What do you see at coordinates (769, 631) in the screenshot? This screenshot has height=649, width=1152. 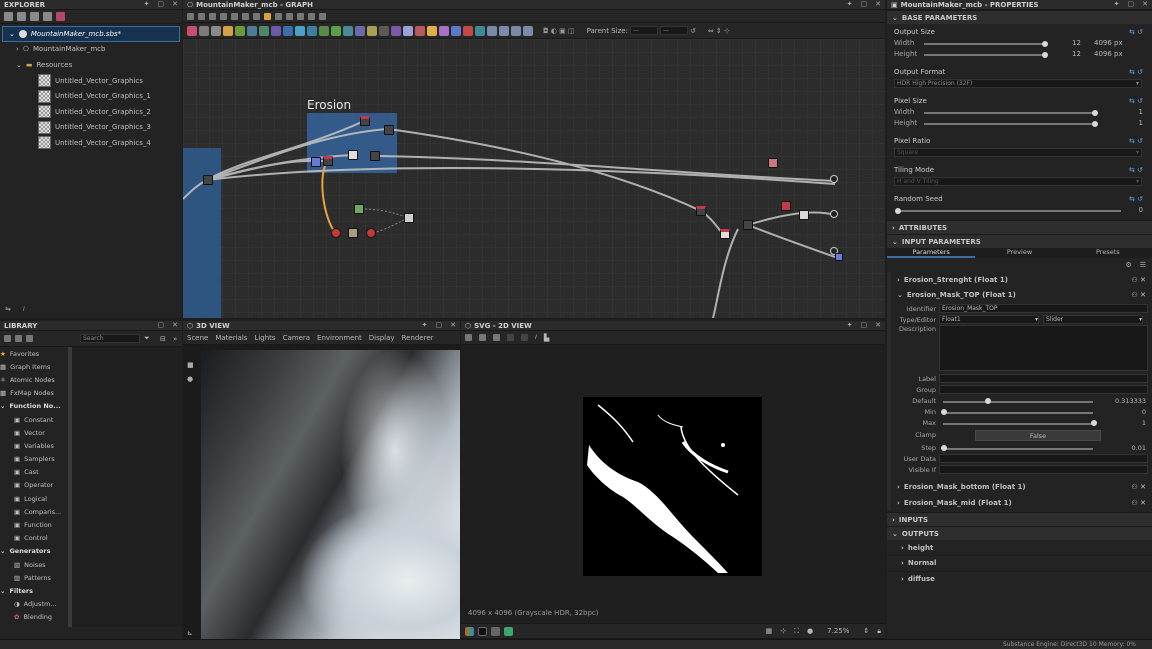 I see `grid-icon: ▦` at bounding box center [769, 631].